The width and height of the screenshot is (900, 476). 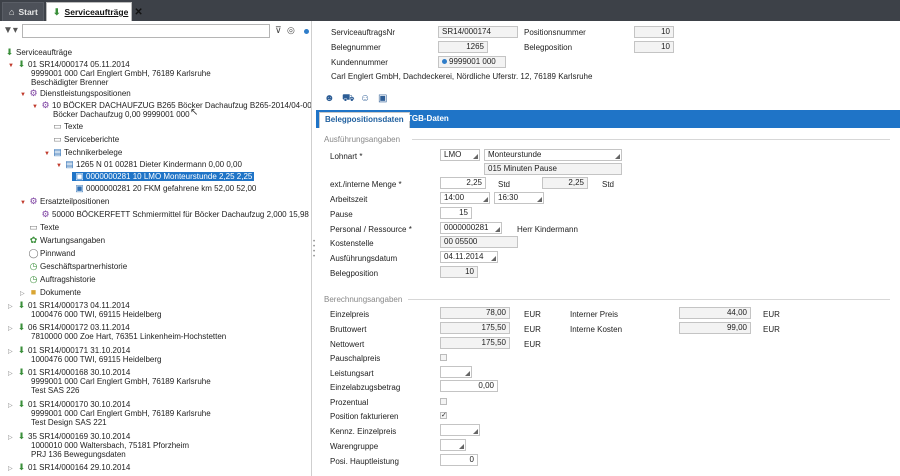 I want to click on interner-preis-currency: EUR, so click(x=771, y=314).